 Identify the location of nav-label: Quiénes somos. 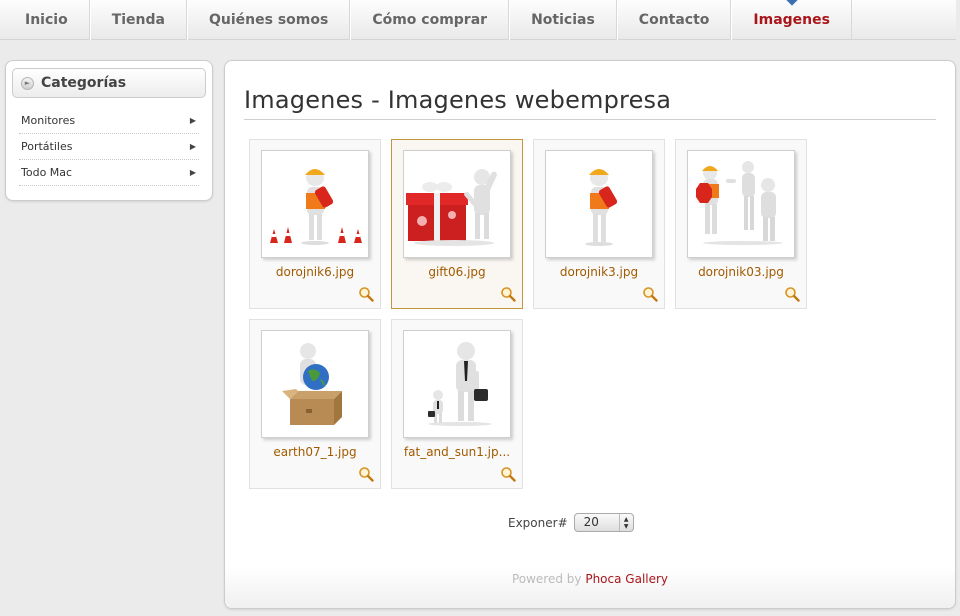
(268, 20).